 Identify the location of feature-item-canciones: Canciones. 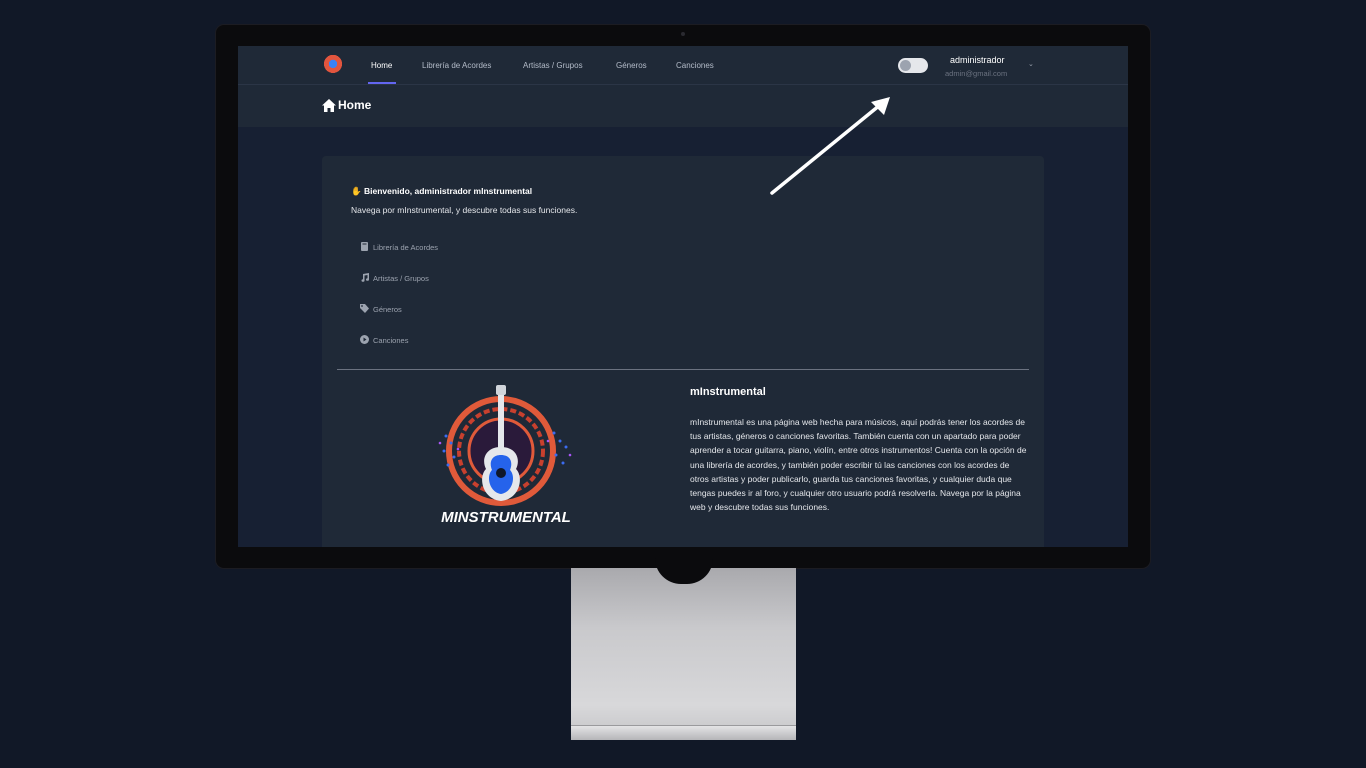
(384, 340).